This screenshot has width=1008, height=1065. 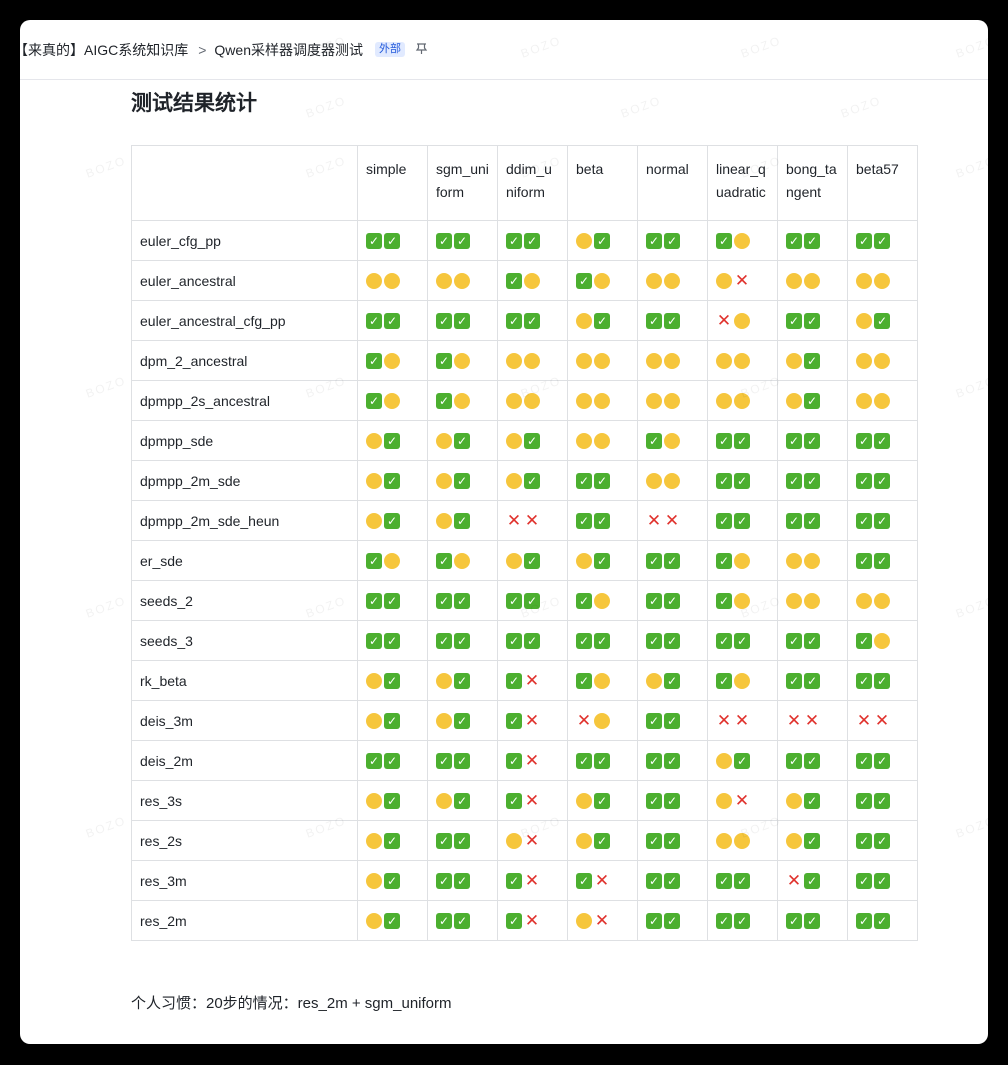 I want to click on sampler-name-cell: deis_3m, so click(x=244, y=720).